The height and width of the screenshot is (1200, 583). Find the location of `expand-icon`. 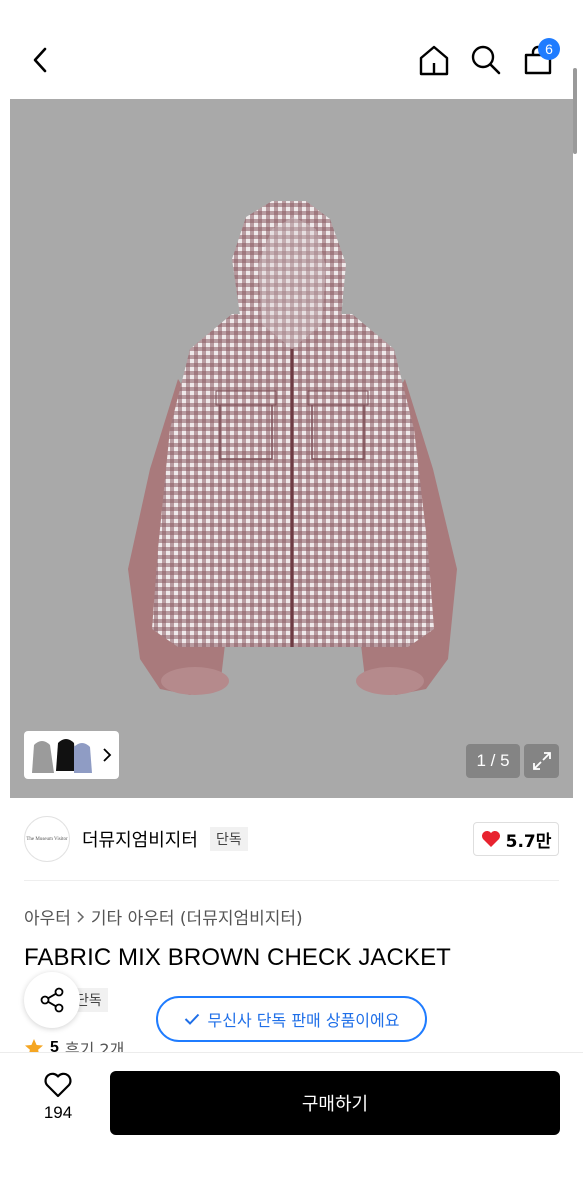

expand-icon is located at coordinates (541, 761).